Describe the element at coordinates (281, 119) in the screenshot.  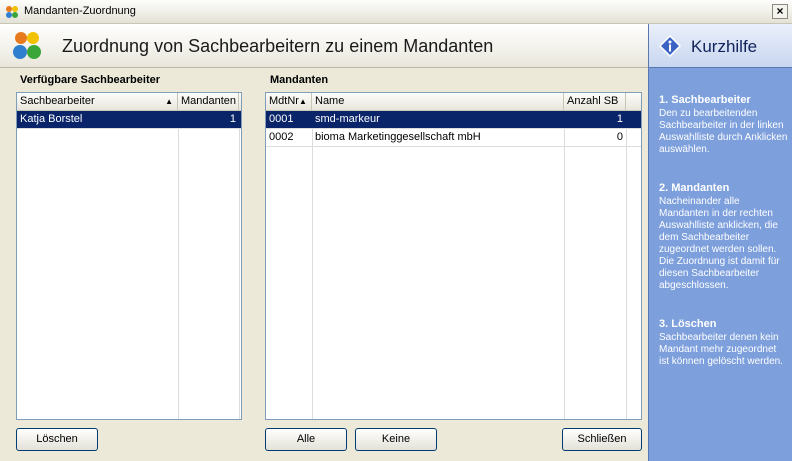
I see `mandant-nr: 0001` at that location.